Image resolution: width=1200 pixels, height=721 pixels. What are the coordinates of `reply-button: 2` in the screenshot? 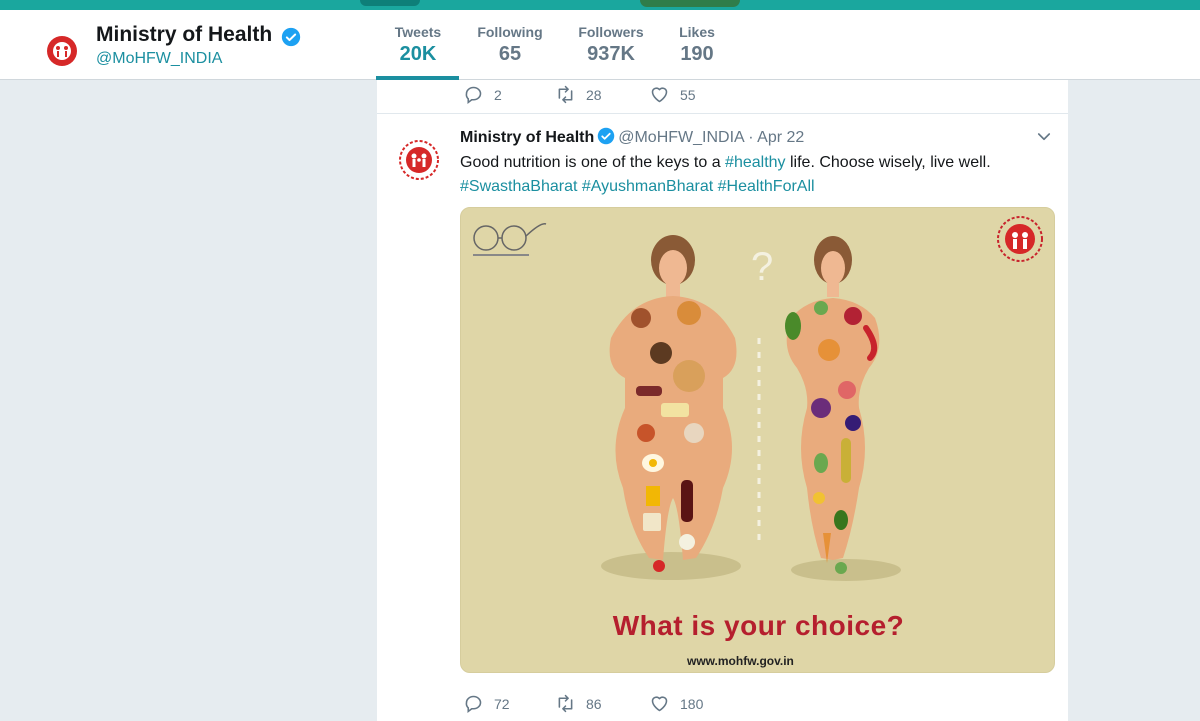 It's located at (482, 94).